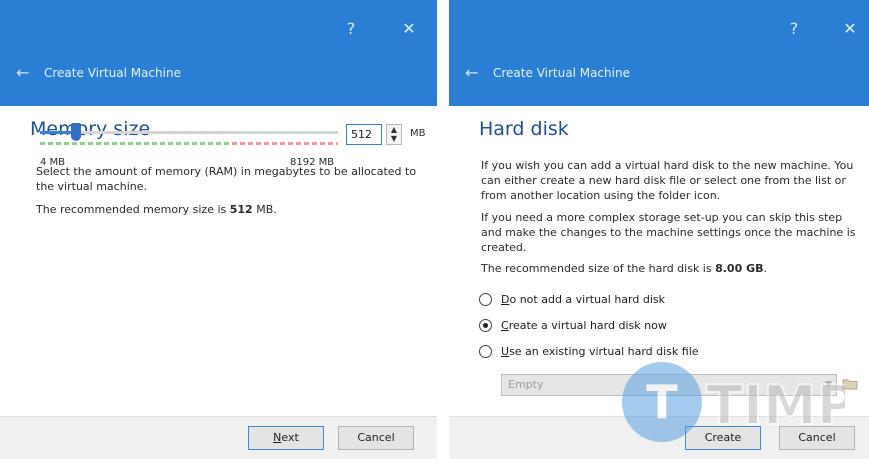 The image size is (869, 459). I want to click on memory-slider-scale-red, so click(285, 143).